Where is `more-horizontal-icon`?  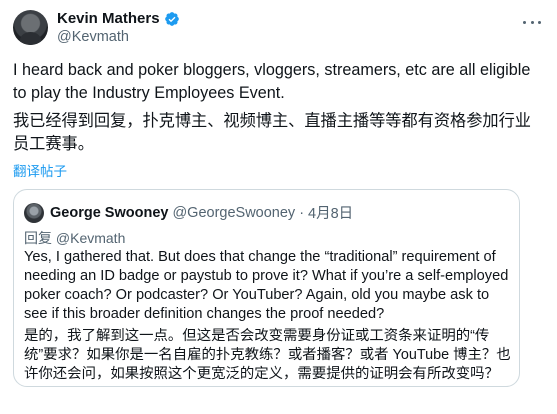 more-horizontal-icon is located at coordinates (532, 22).